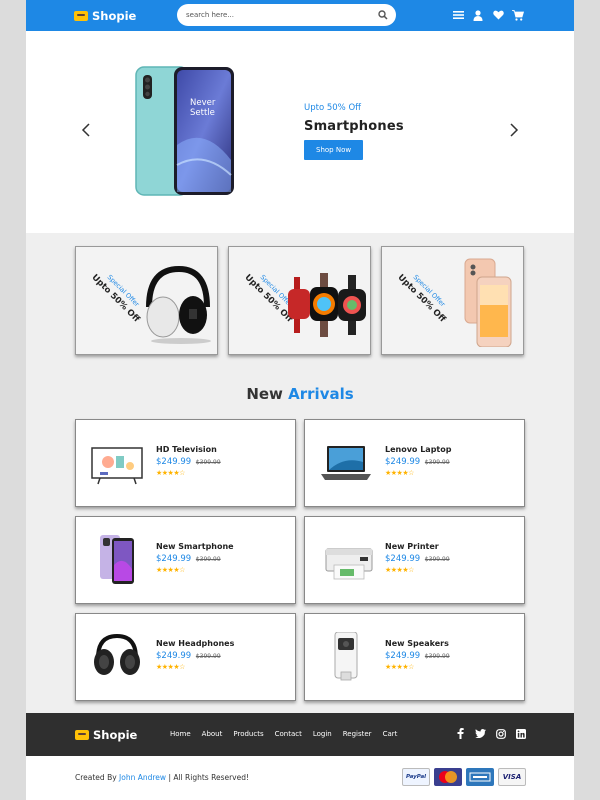  Describe the element at coordinates (321, 394) in the screenshot. I see `new-arrivals-title-accent: Arrivals` at that location.